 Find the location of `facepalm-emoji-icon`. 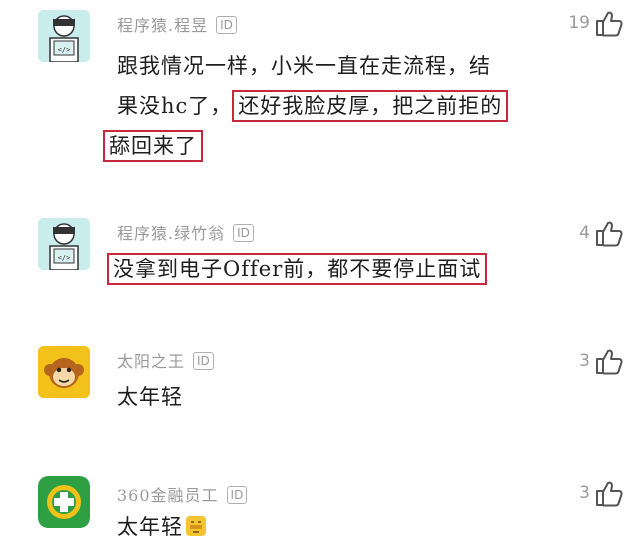

facepalm-emoji-icon is located at coordinates (196, 530).